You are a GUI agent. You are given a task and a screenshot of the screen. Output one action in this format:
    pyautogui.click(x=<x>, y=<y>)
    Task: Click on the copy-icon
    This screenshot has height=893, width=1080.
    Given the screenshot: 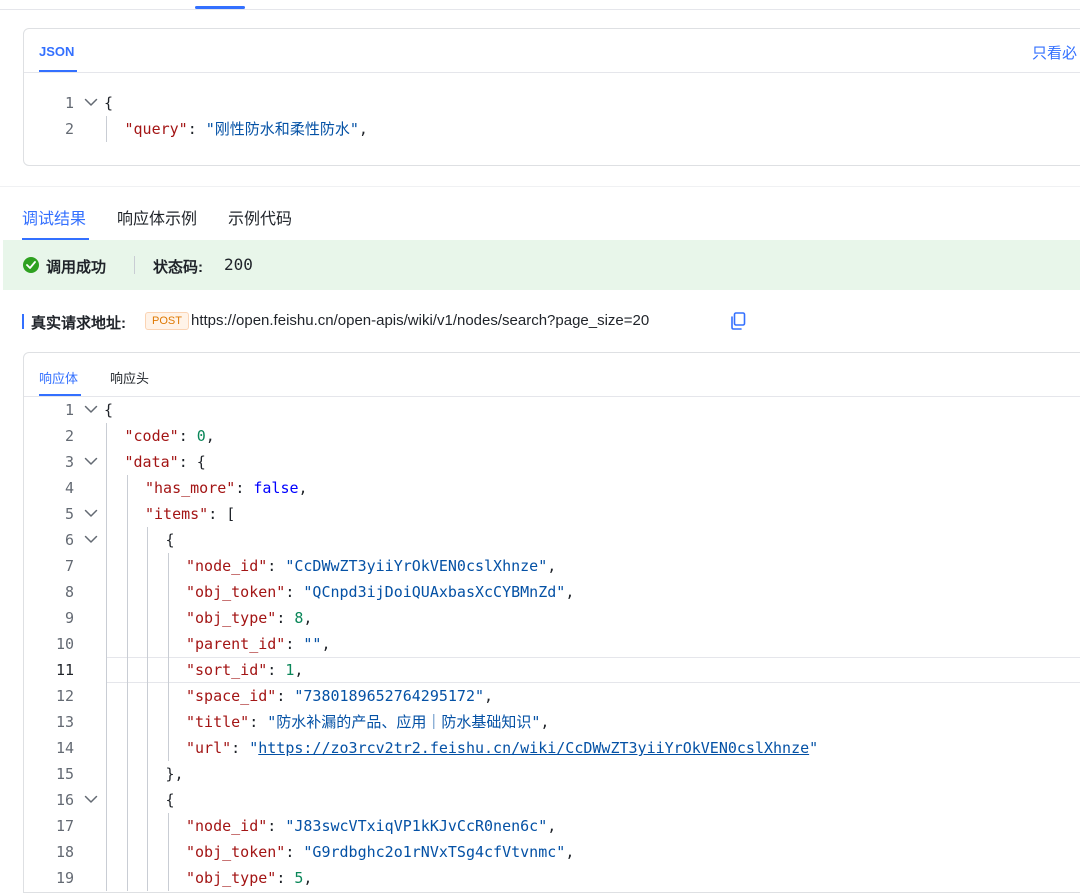 What is the action you would take?
    pyautogui.click(x=738, y=321)
    